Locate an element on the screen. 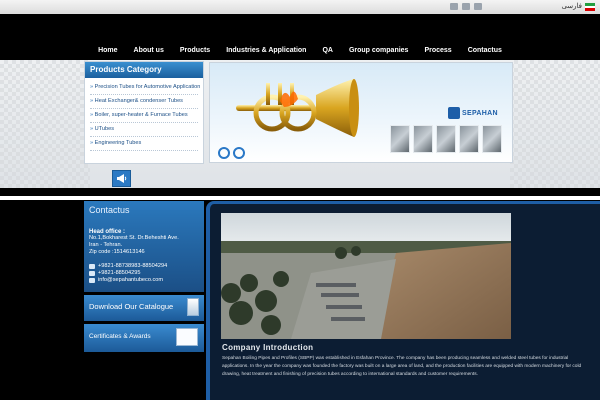 This screenshot has width=600, height=400. certificate-icon is located at coordinates (187, 337).